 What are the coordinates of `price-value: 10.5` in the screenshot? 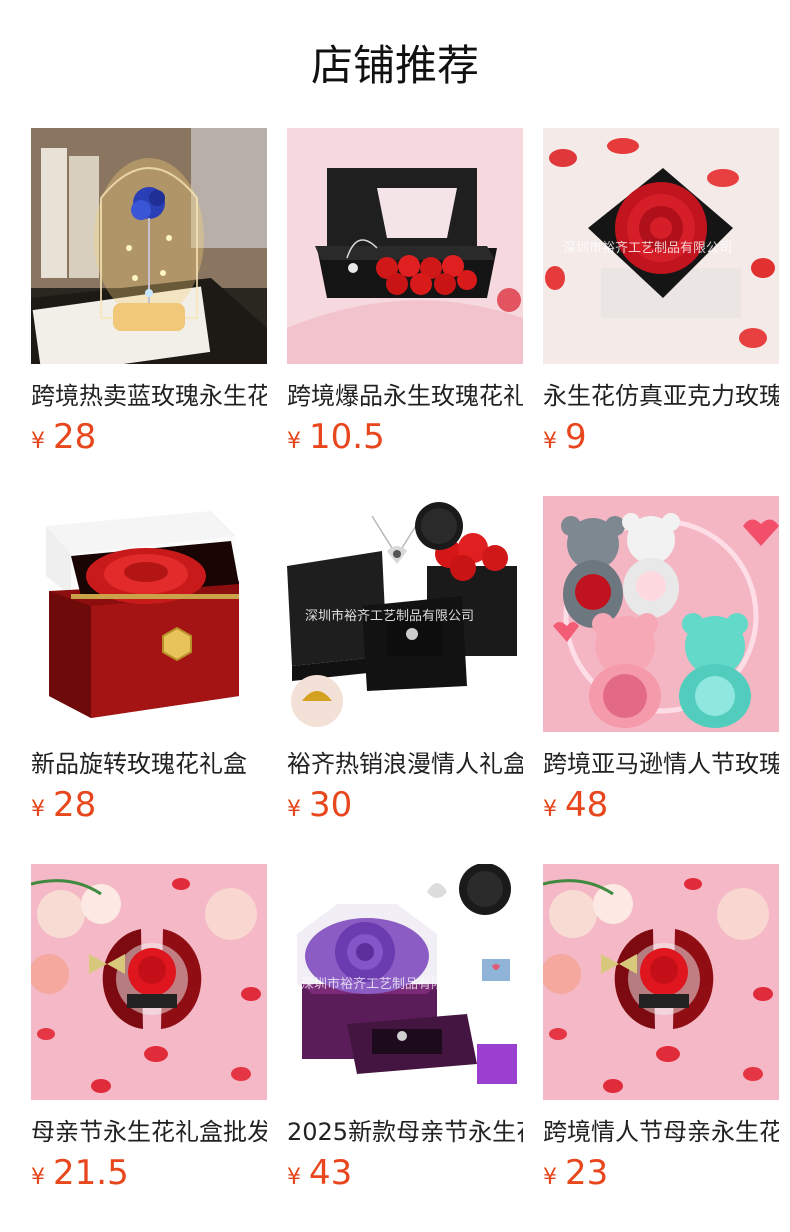 It's located at (347, 437).